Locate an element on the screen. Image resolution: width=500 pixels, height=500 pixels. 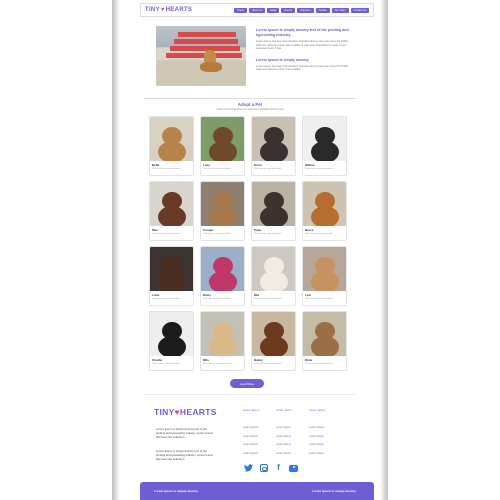
facebook-icon: f is located at coordinates (278, 468).